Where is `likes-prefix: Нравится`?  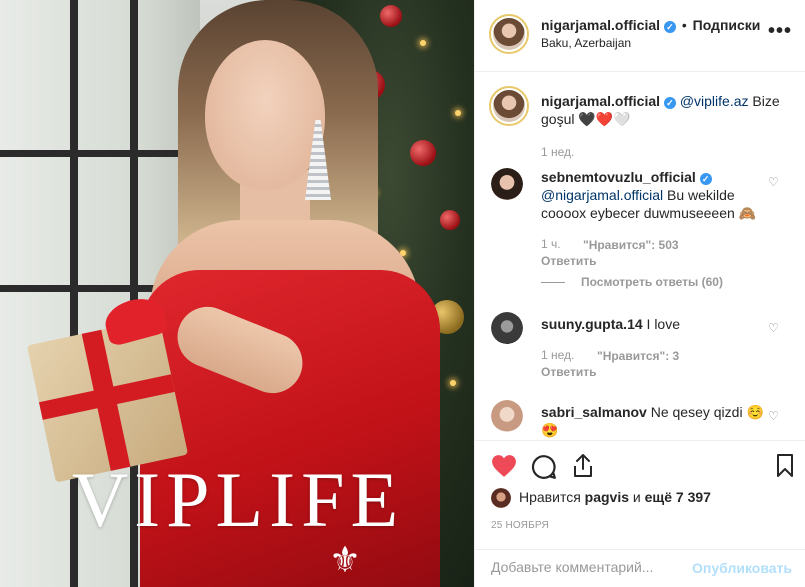
likes-prefix: Нравится is located at coordinates (552, 497).